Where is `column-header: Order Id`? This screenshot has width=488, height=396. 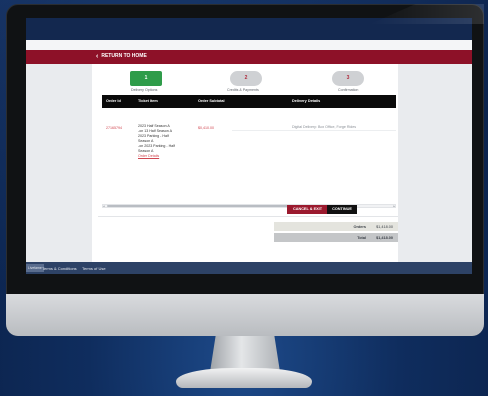
column-header: Order Id is located at coordinates (113, 101).